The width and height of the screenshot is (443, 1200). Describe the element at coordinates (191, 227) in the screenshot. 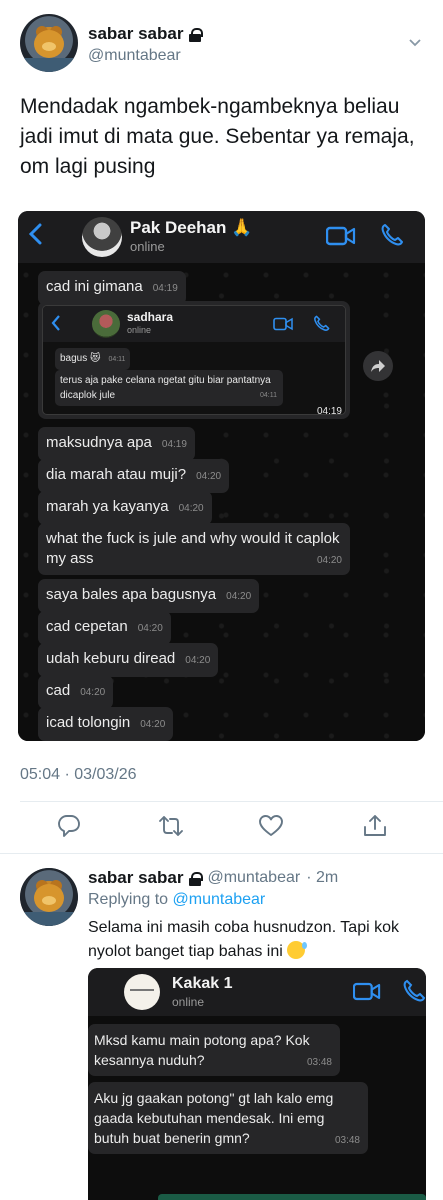

I see `contact-name: Pak Deehan 🙏` at that location.